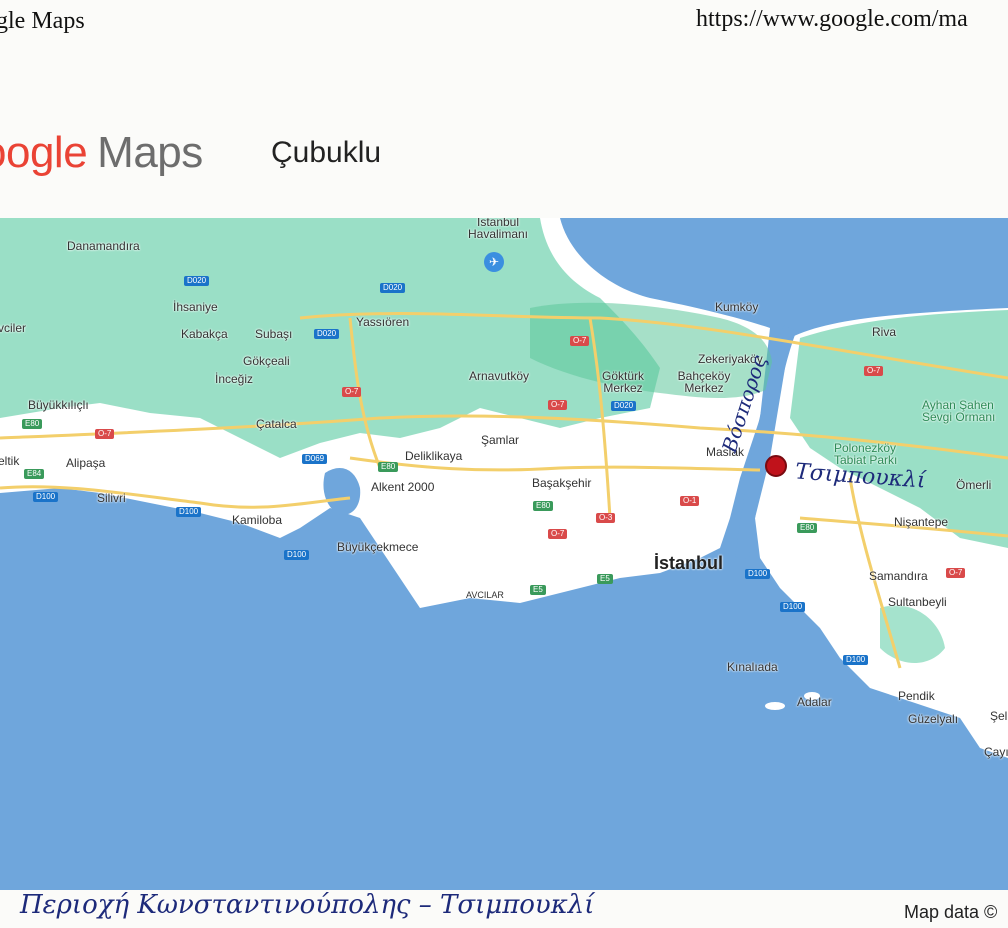 Image resolution: width=1008 pixels, height=928 pixels. What do you see at coordinates (752, 667) in the screenshot?
I see `place-label: Kınalıada` at bounding box center [752, 667].